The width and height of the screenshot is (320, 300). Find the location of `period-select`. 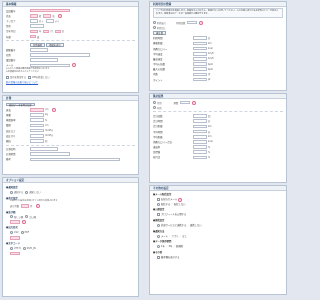

period-select is located at coordinates (185, 102).